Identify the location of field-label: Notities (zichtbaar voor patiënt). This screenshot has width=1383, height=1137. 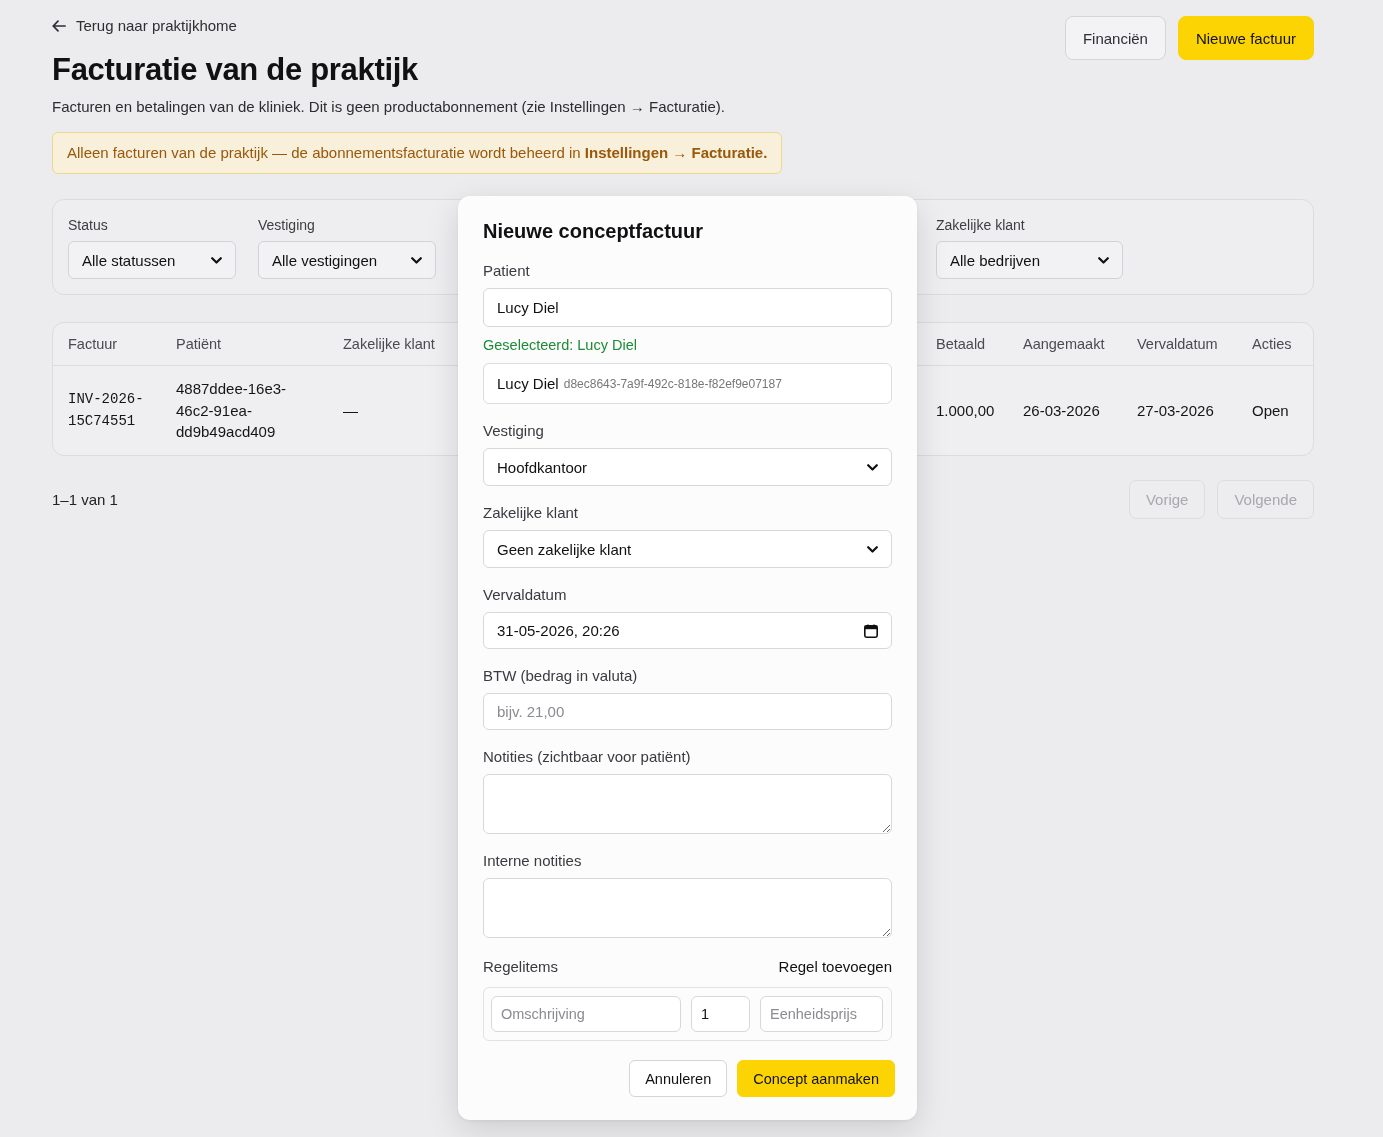
(587, 757).